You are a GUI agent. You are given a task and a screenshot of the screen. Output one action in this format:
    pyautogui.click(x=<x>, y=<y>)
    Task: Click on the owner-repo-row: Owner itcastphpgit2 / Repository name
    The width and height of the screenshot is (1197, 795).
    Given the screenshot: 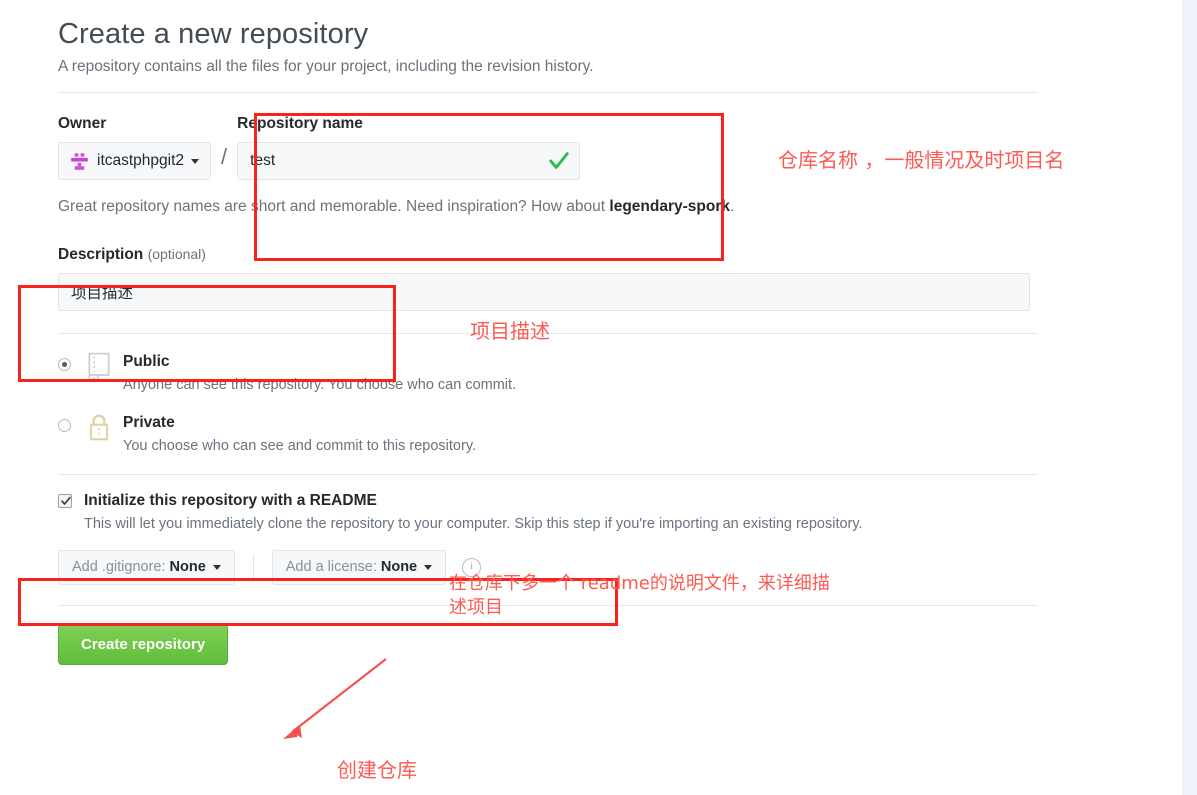 What is the action you would take?
    pyautogui.click(x=548, y=147)
    